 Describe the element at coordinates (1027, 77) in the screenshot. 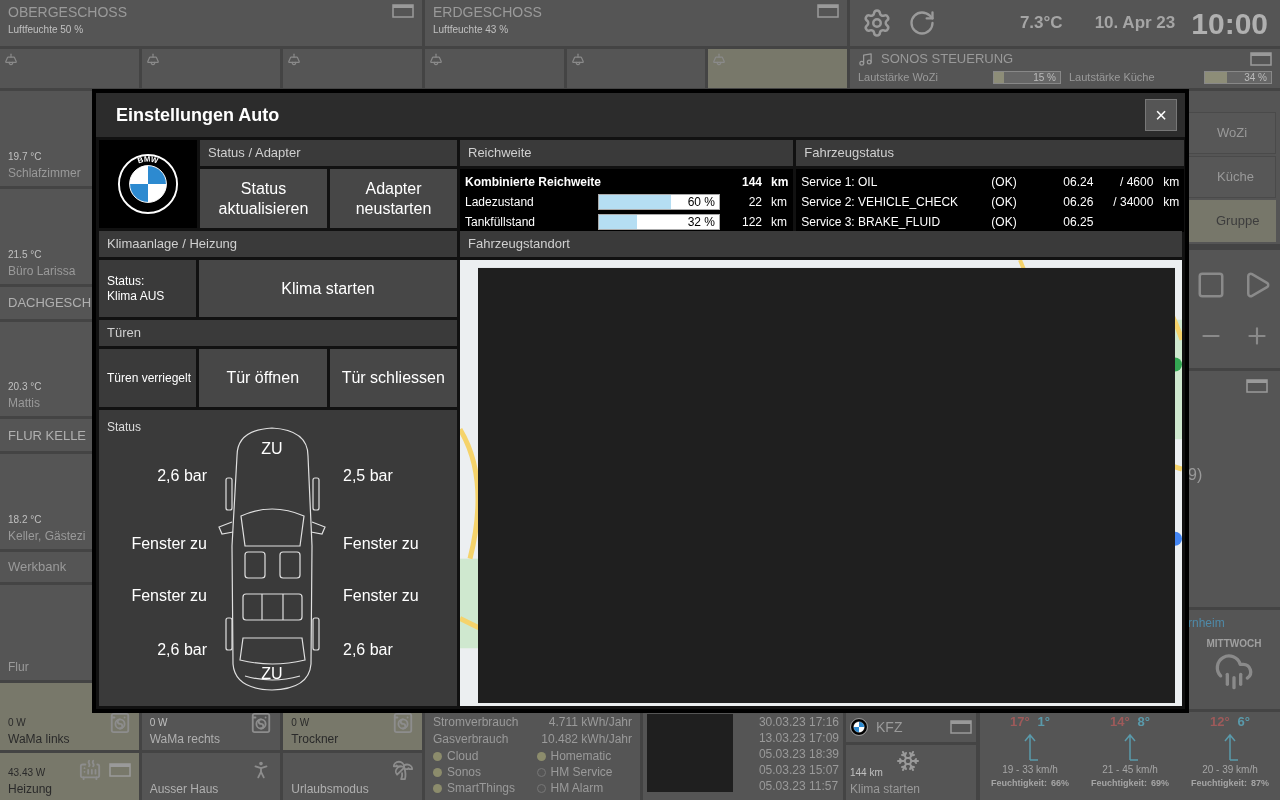

I see `volume-slider: 15 %` at that location.